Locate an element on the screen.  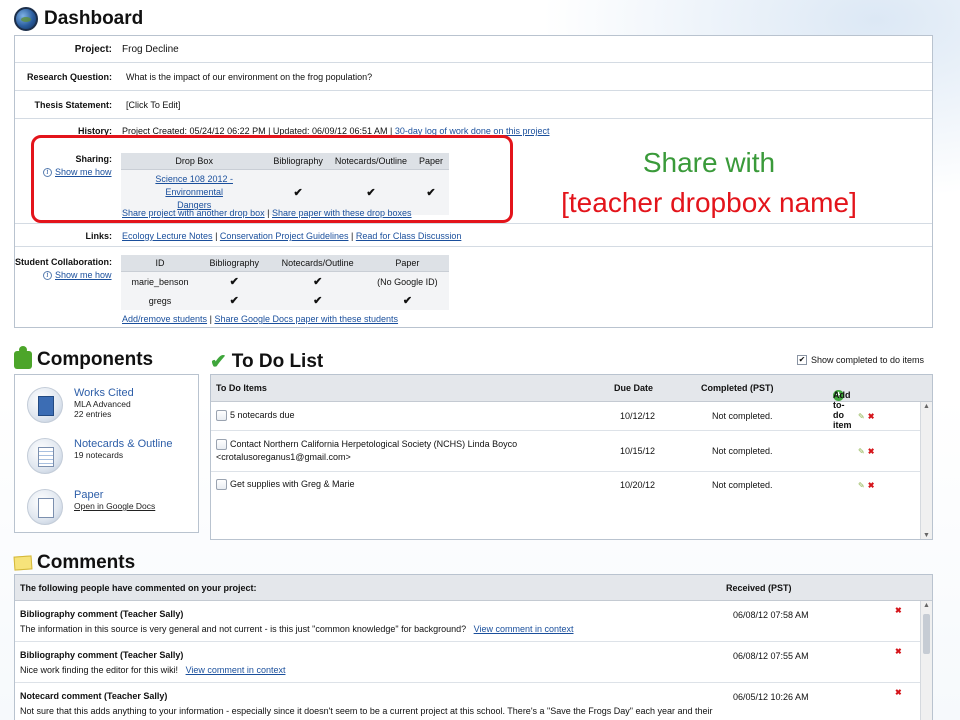
callout-line-2: [teacher dropbox name] is located at coordinates (709, 202).